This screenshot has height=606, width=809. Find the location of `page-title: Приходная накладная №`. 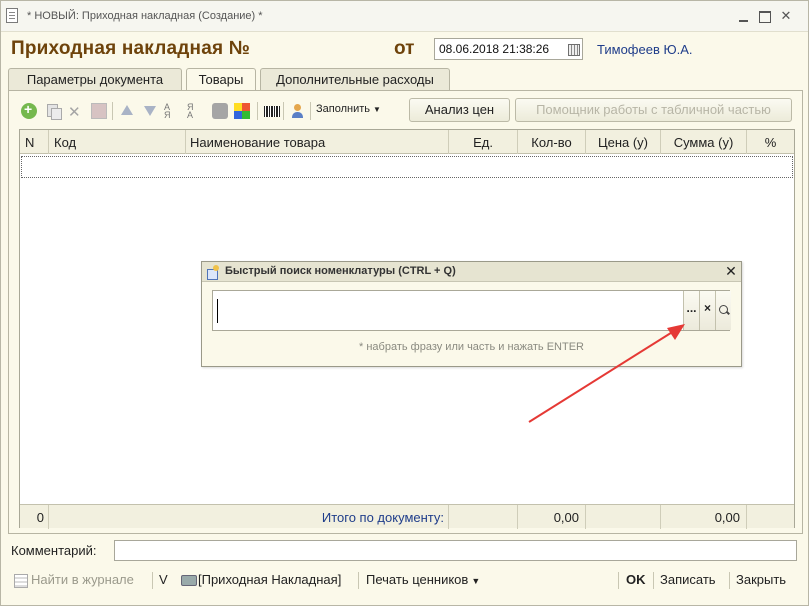

page-title: Приходная накладная № is located at coordinates (131, 48).